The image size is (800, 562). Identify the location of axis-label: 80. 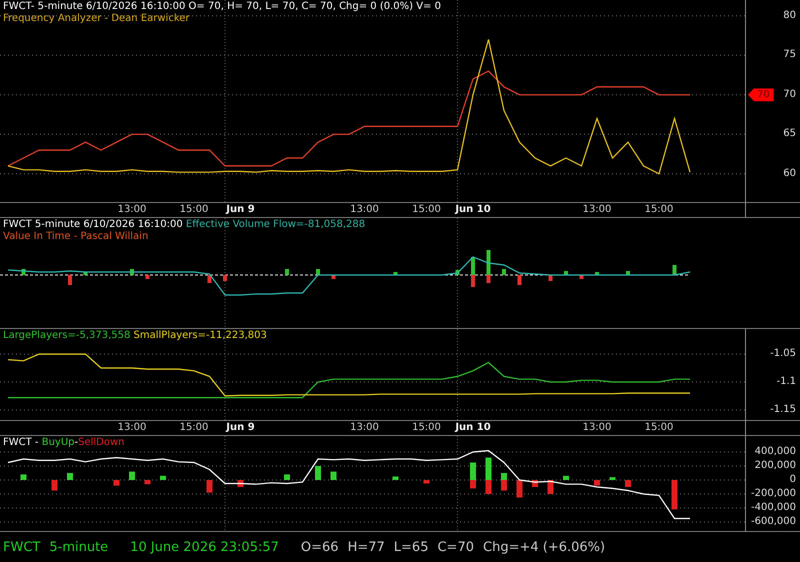
(789, 15).